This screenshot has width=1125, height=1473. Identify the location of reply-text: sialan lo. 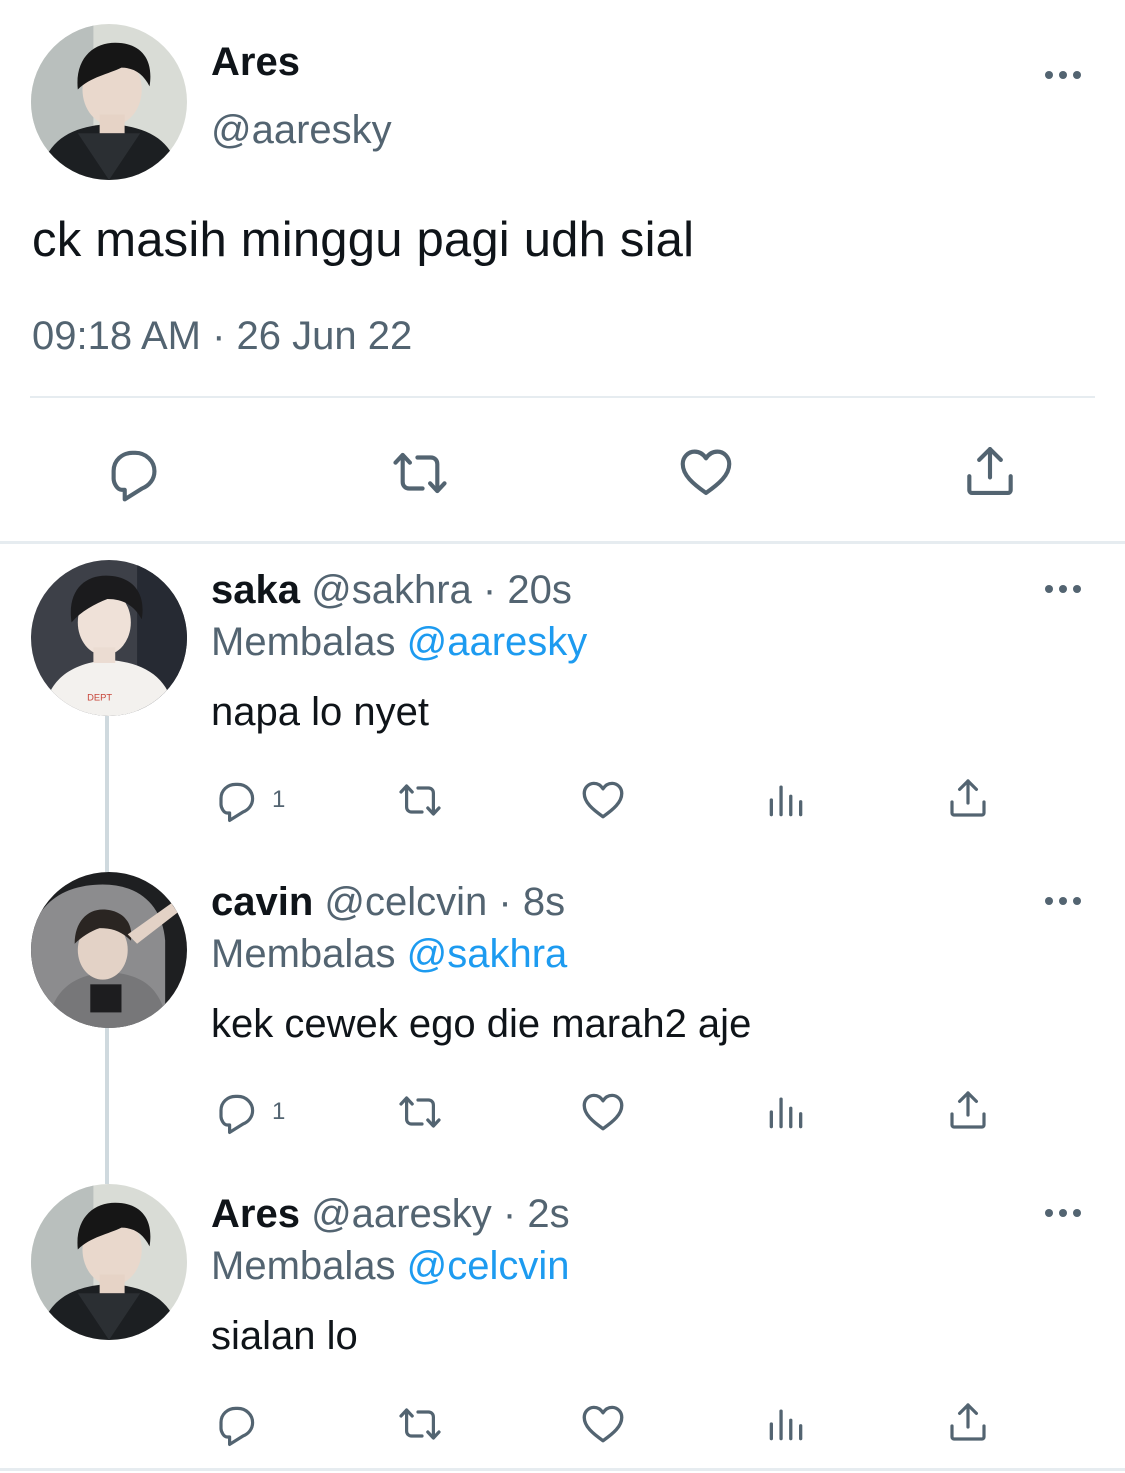
(284, 1336).